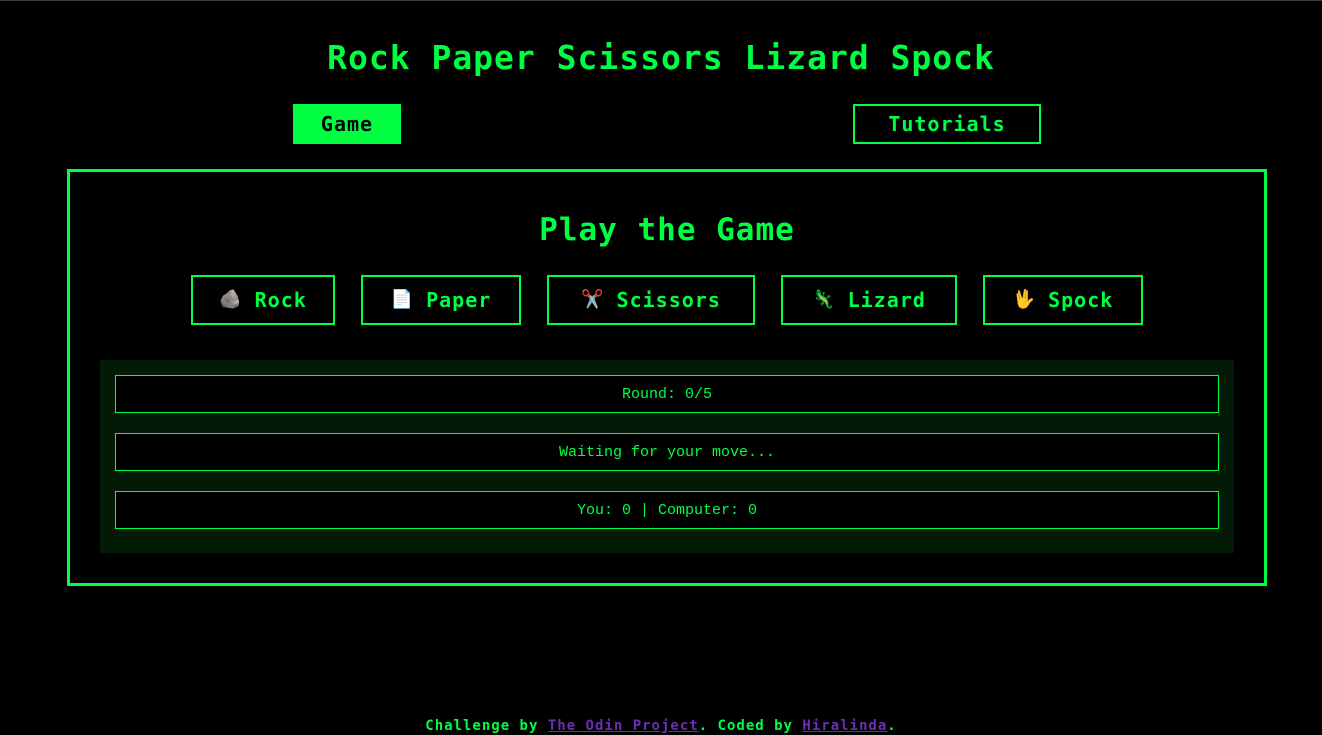  What do you see at coordinates (667, 230) in the screenshot?
I see `game-heading: Play the Game` at bounding box center [667, 230].